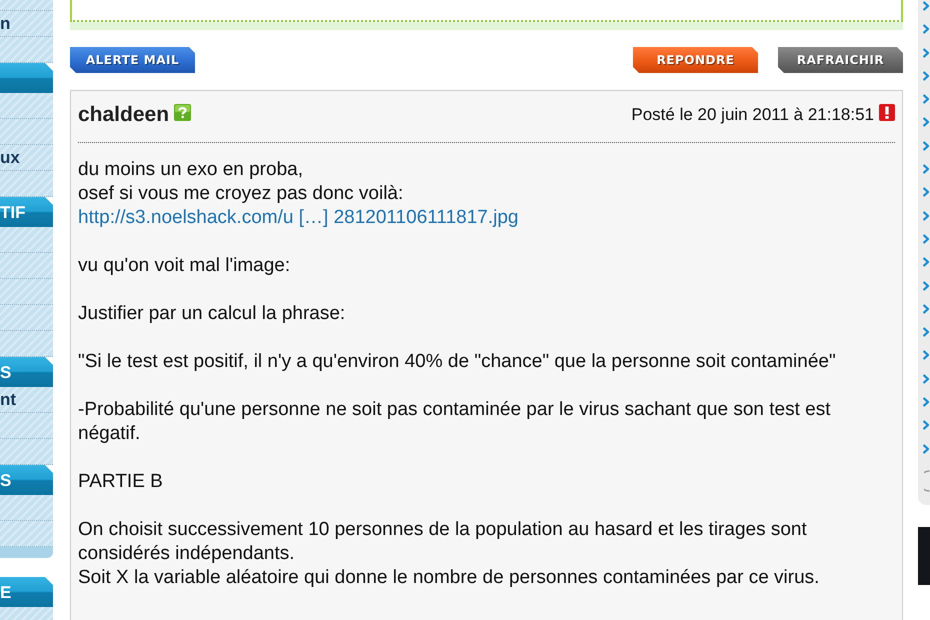  What do you see at coordinates (26, 552) in the screenshot?
I see `sidebar-section-footer` at bounding box center [26, 552].